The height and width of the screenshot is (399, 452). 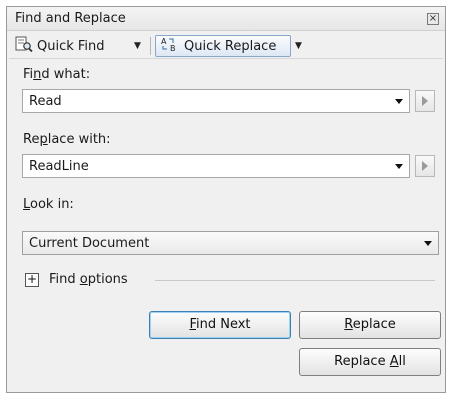 What do you see at coordinates (137, 46) in the screenshot?
I see `quick-find-dropdown-icon: ▼` at bounding box center [137, 46].